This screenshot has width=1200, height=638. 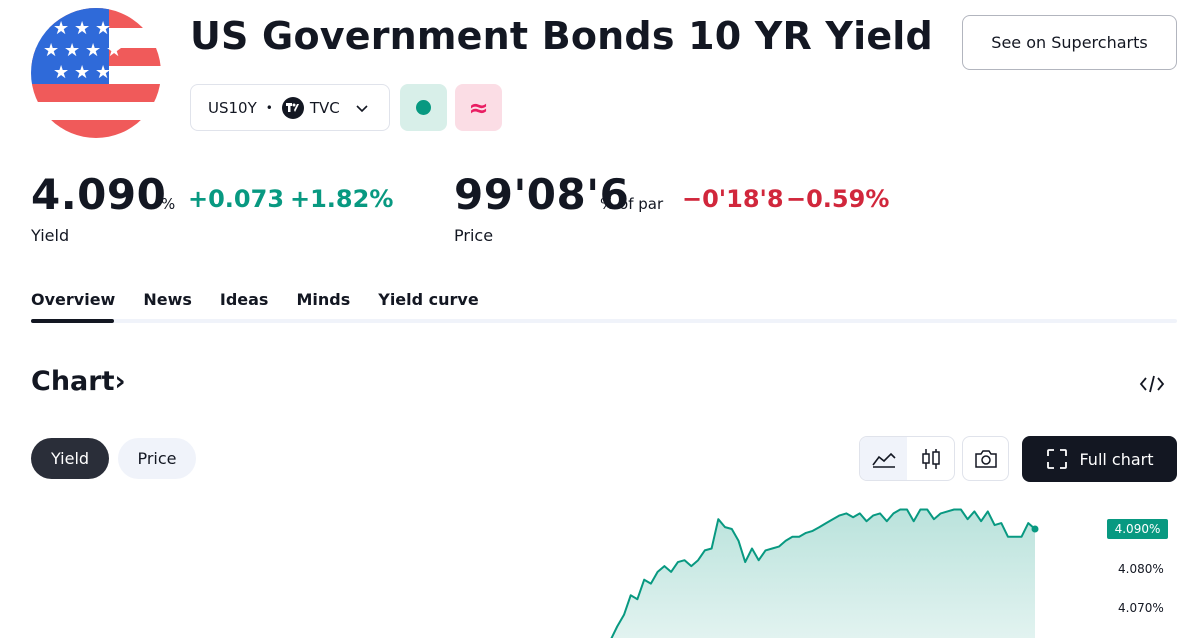 I want to click on snapshot-button, so click(x=985, y=458).